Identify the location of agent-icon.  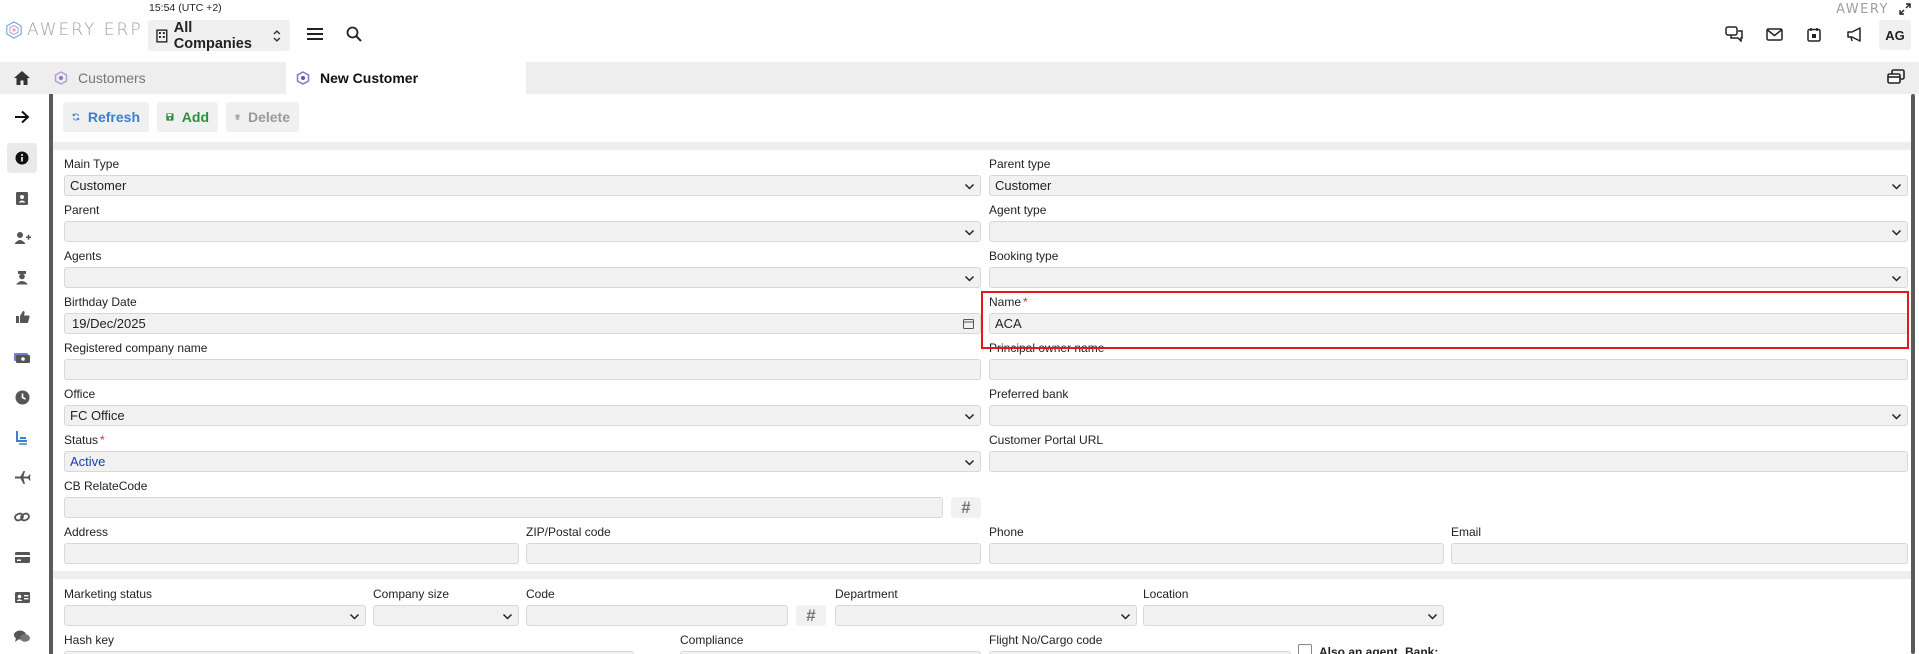
(22, 277).